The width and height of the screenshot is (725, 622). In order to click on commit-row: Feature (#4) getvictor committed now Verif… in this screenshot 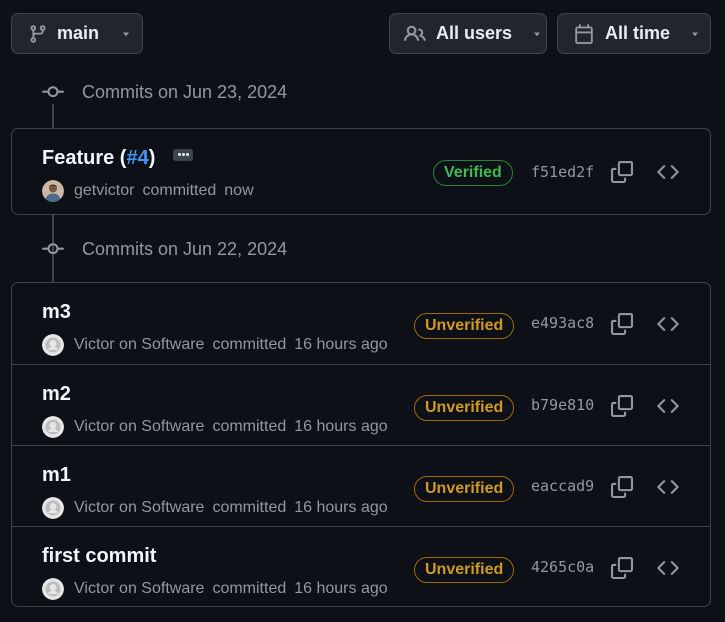, I will do `click(361, 171)`.